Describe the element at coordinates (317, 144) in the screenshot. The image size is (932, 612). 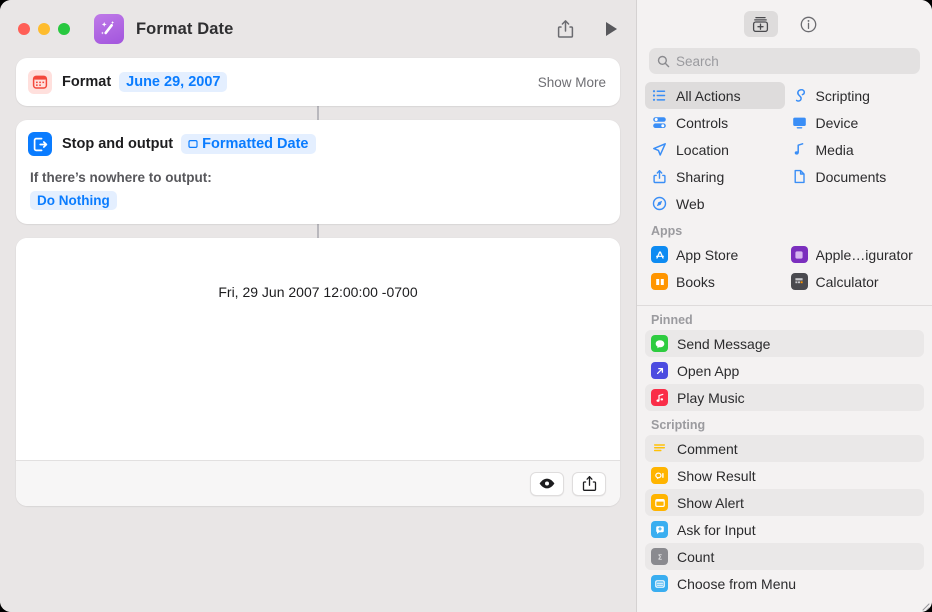
I see `action-header: Stop and output Formatted Date` at that location.